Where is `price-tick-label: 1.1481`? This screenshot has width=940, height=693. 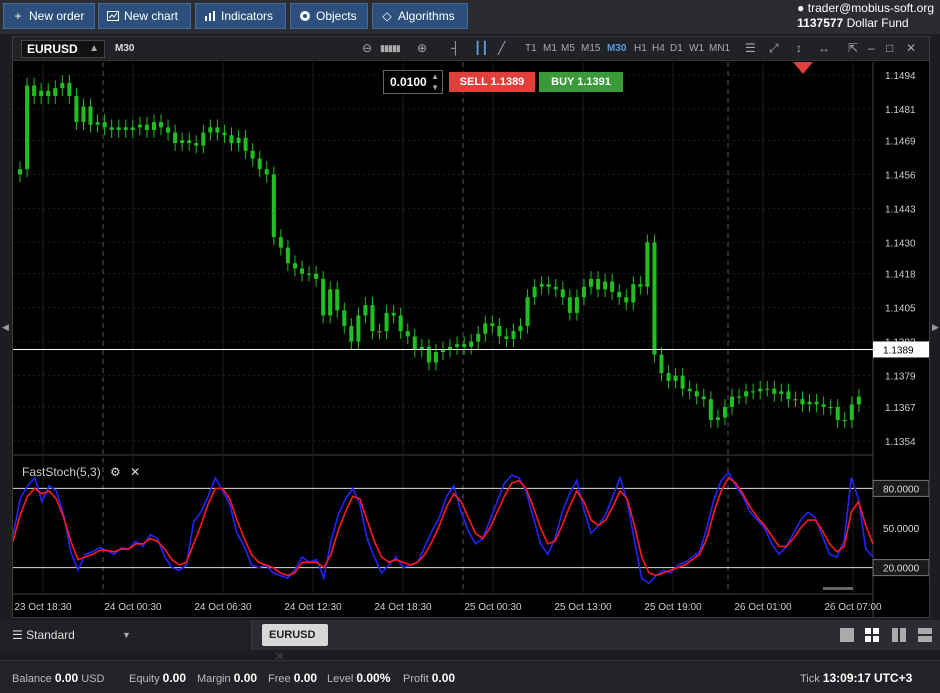 price-tick-label: 1.1481 is located at coordinates (900, 110).